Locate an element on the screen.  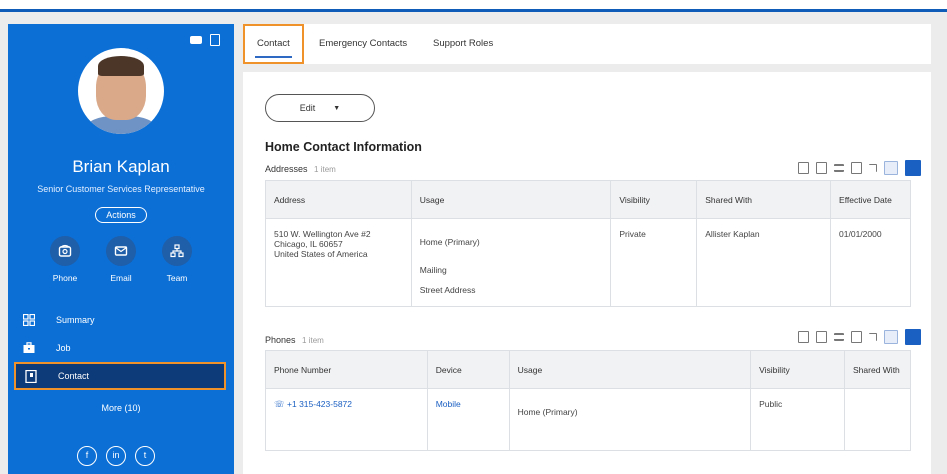
phones-count: 1 item is located at coordinates (313, 340).